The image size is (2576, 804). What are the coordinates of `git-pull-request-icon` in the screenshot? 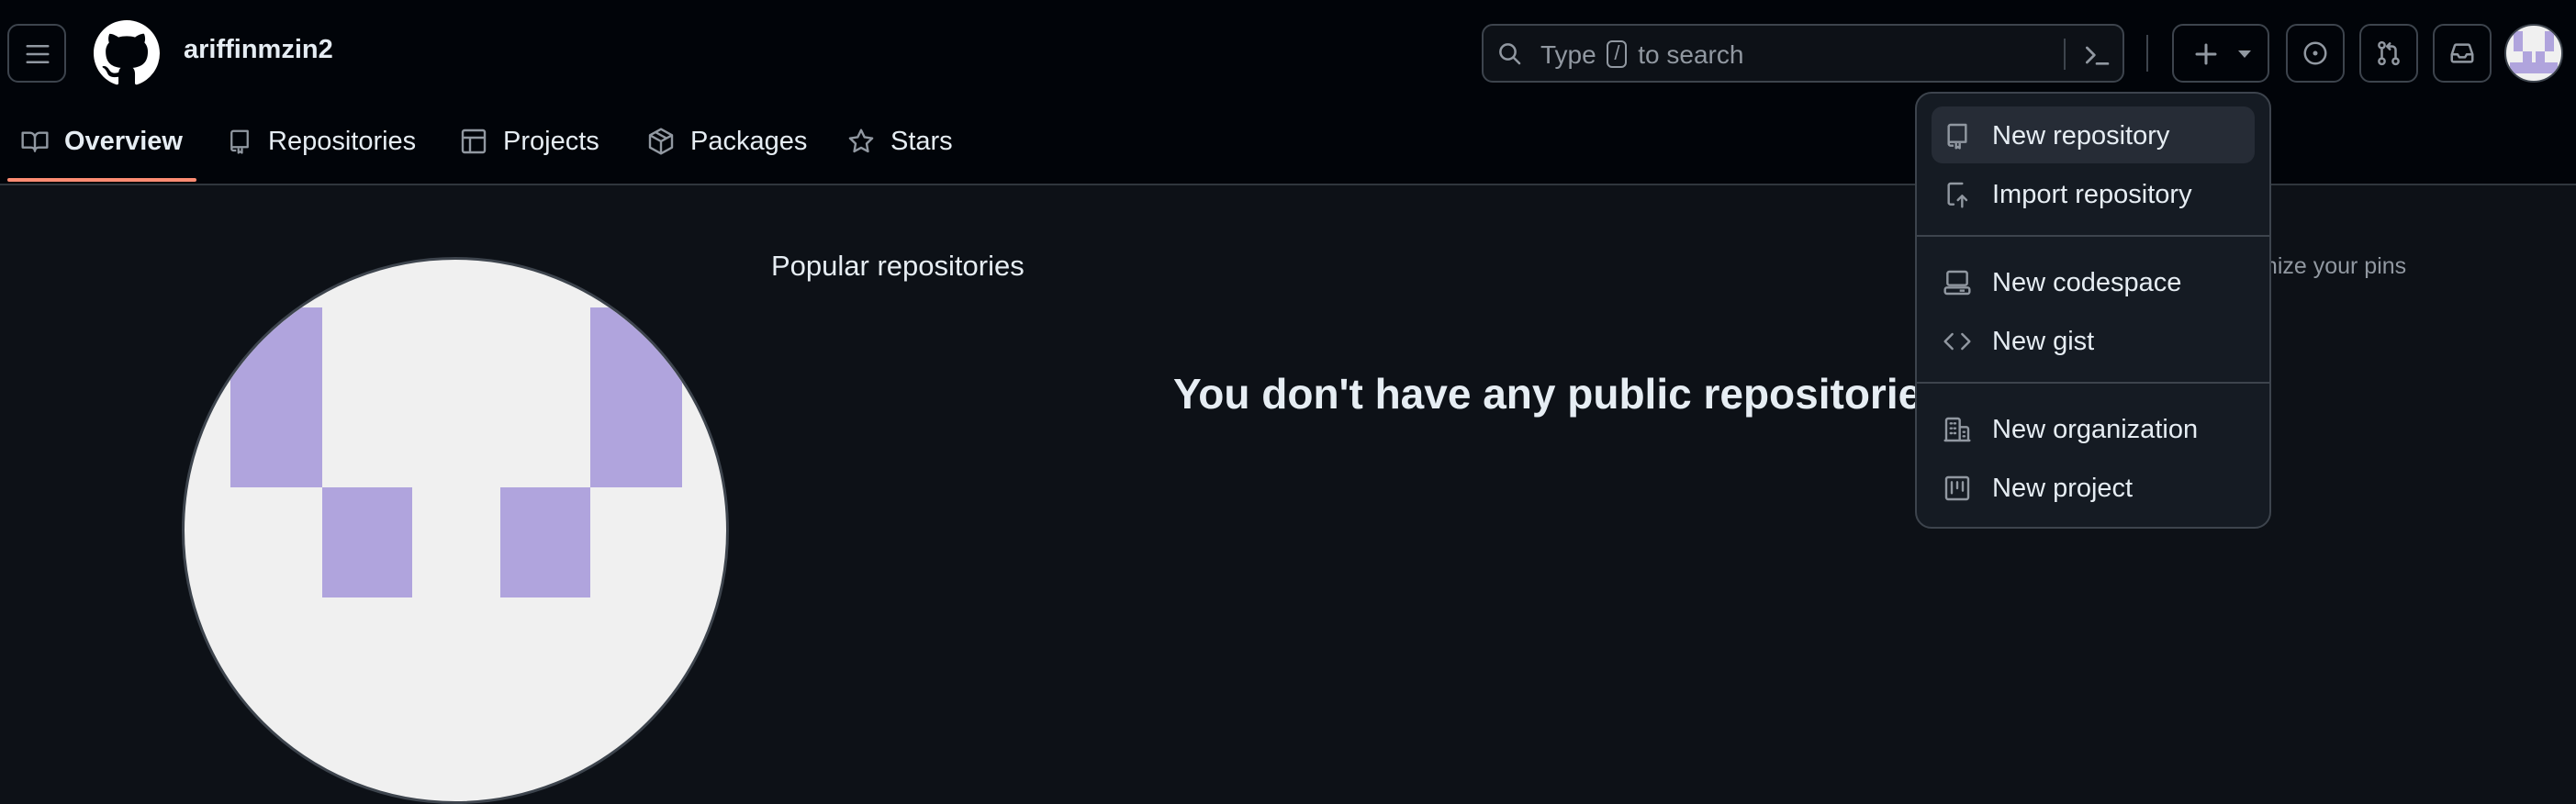 It's located at (2389, 53).